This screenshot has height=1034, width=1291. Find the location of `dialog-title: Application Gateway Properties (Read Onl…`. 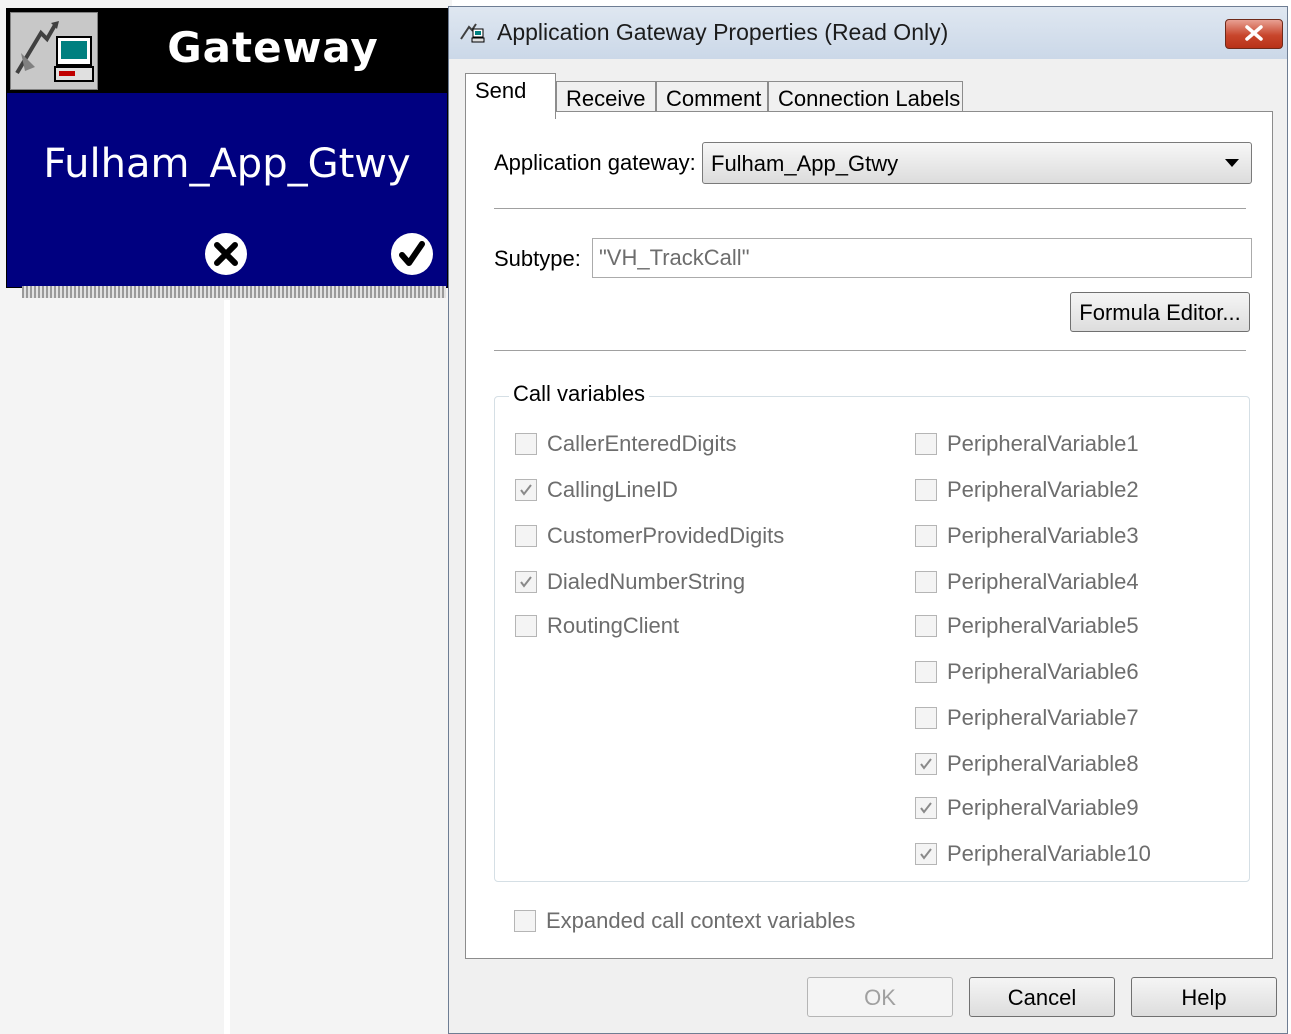

dialog-title: Application Gateway Properties (Read Onl… is located at coordinates (723, 32).